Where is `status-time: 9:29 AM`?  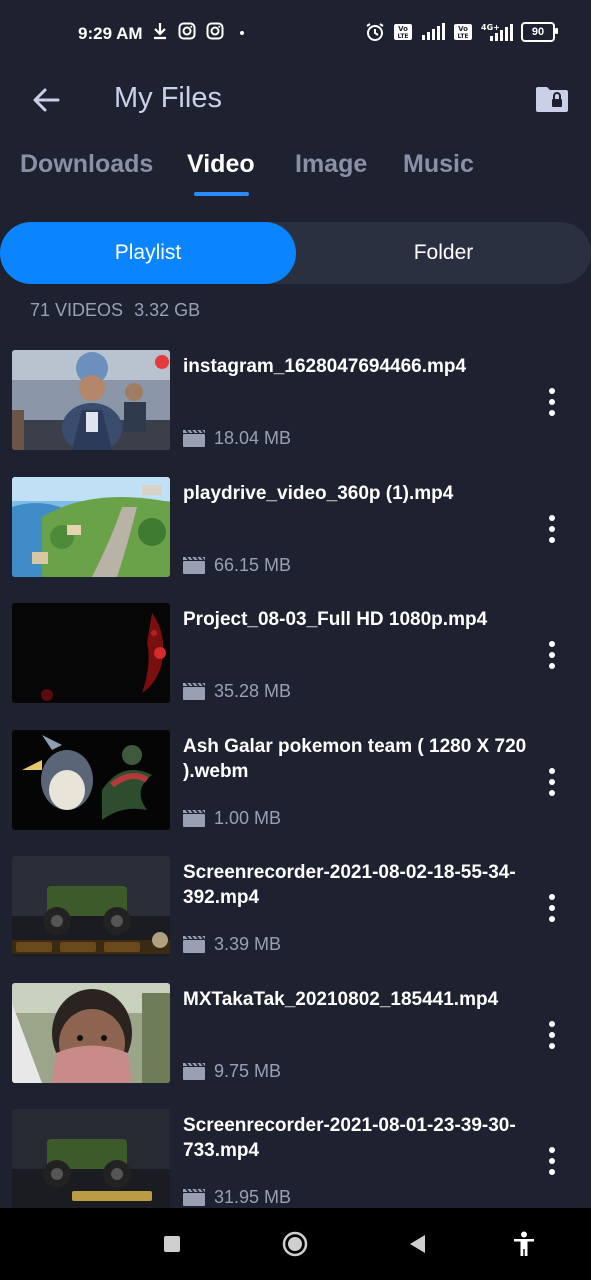
status-time: 9:29 AM is located at coordinates (110, 33).